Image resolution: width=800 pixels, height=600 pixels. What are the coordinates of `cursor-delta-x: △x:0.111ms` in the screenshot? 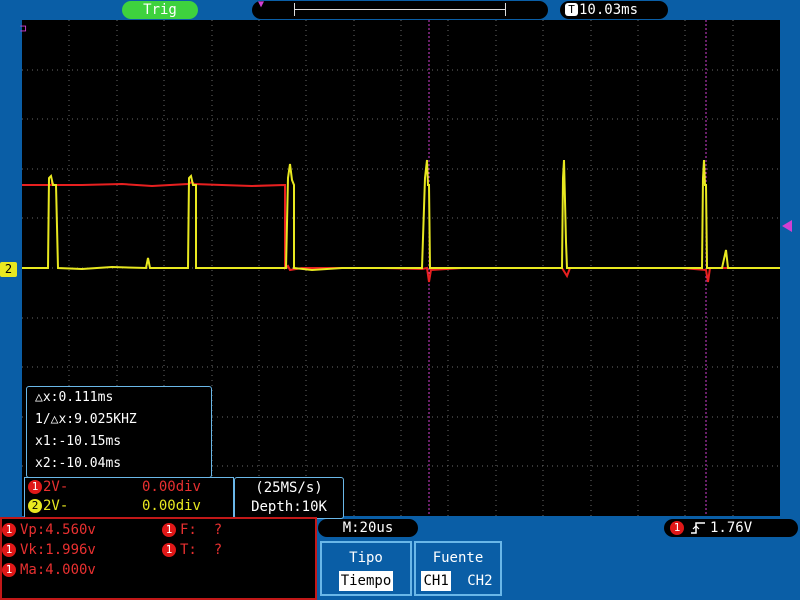 It's located at (74, 397).